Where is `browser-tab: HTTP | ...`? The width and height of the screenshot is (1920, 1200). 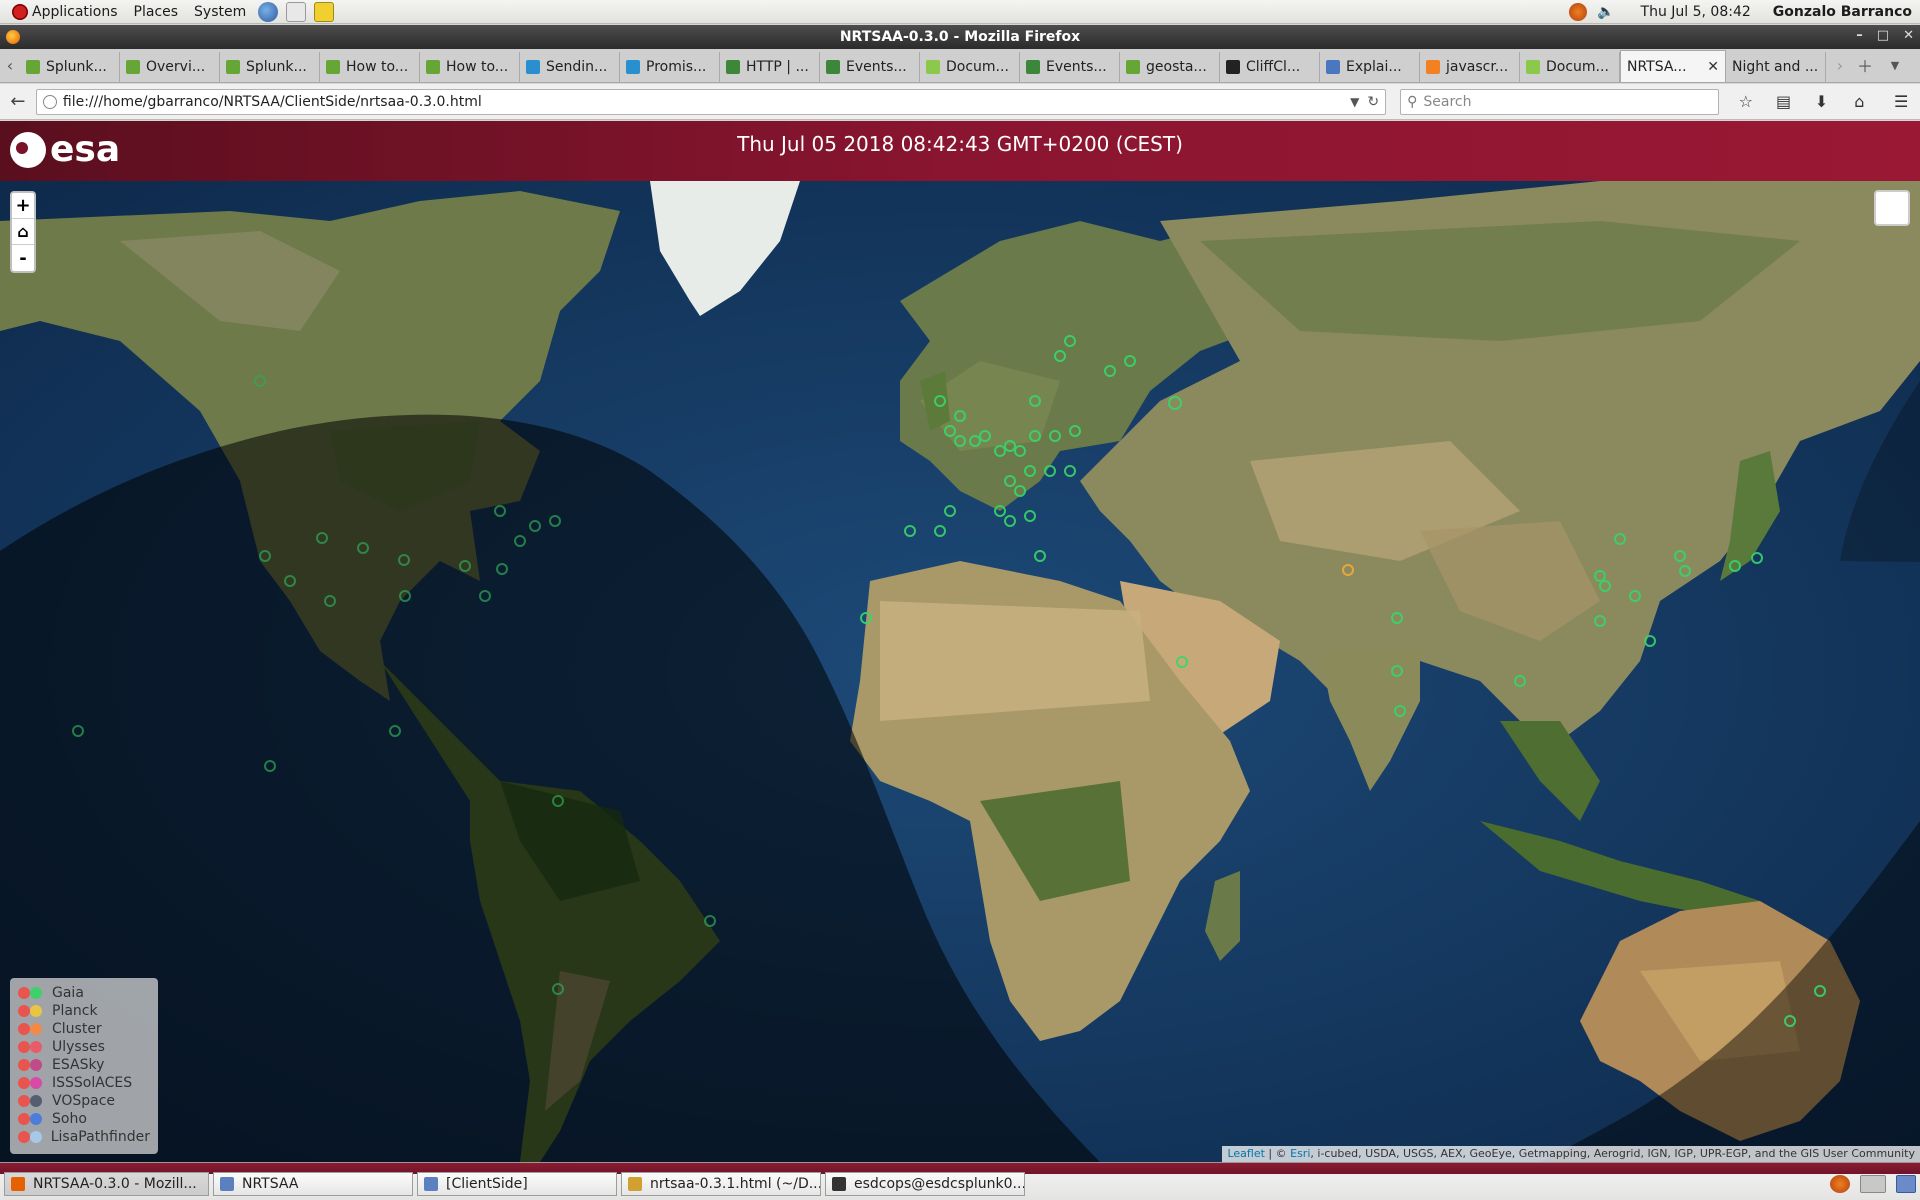 browser-tab: HTTP | ... is located at coordinates (770, 67).